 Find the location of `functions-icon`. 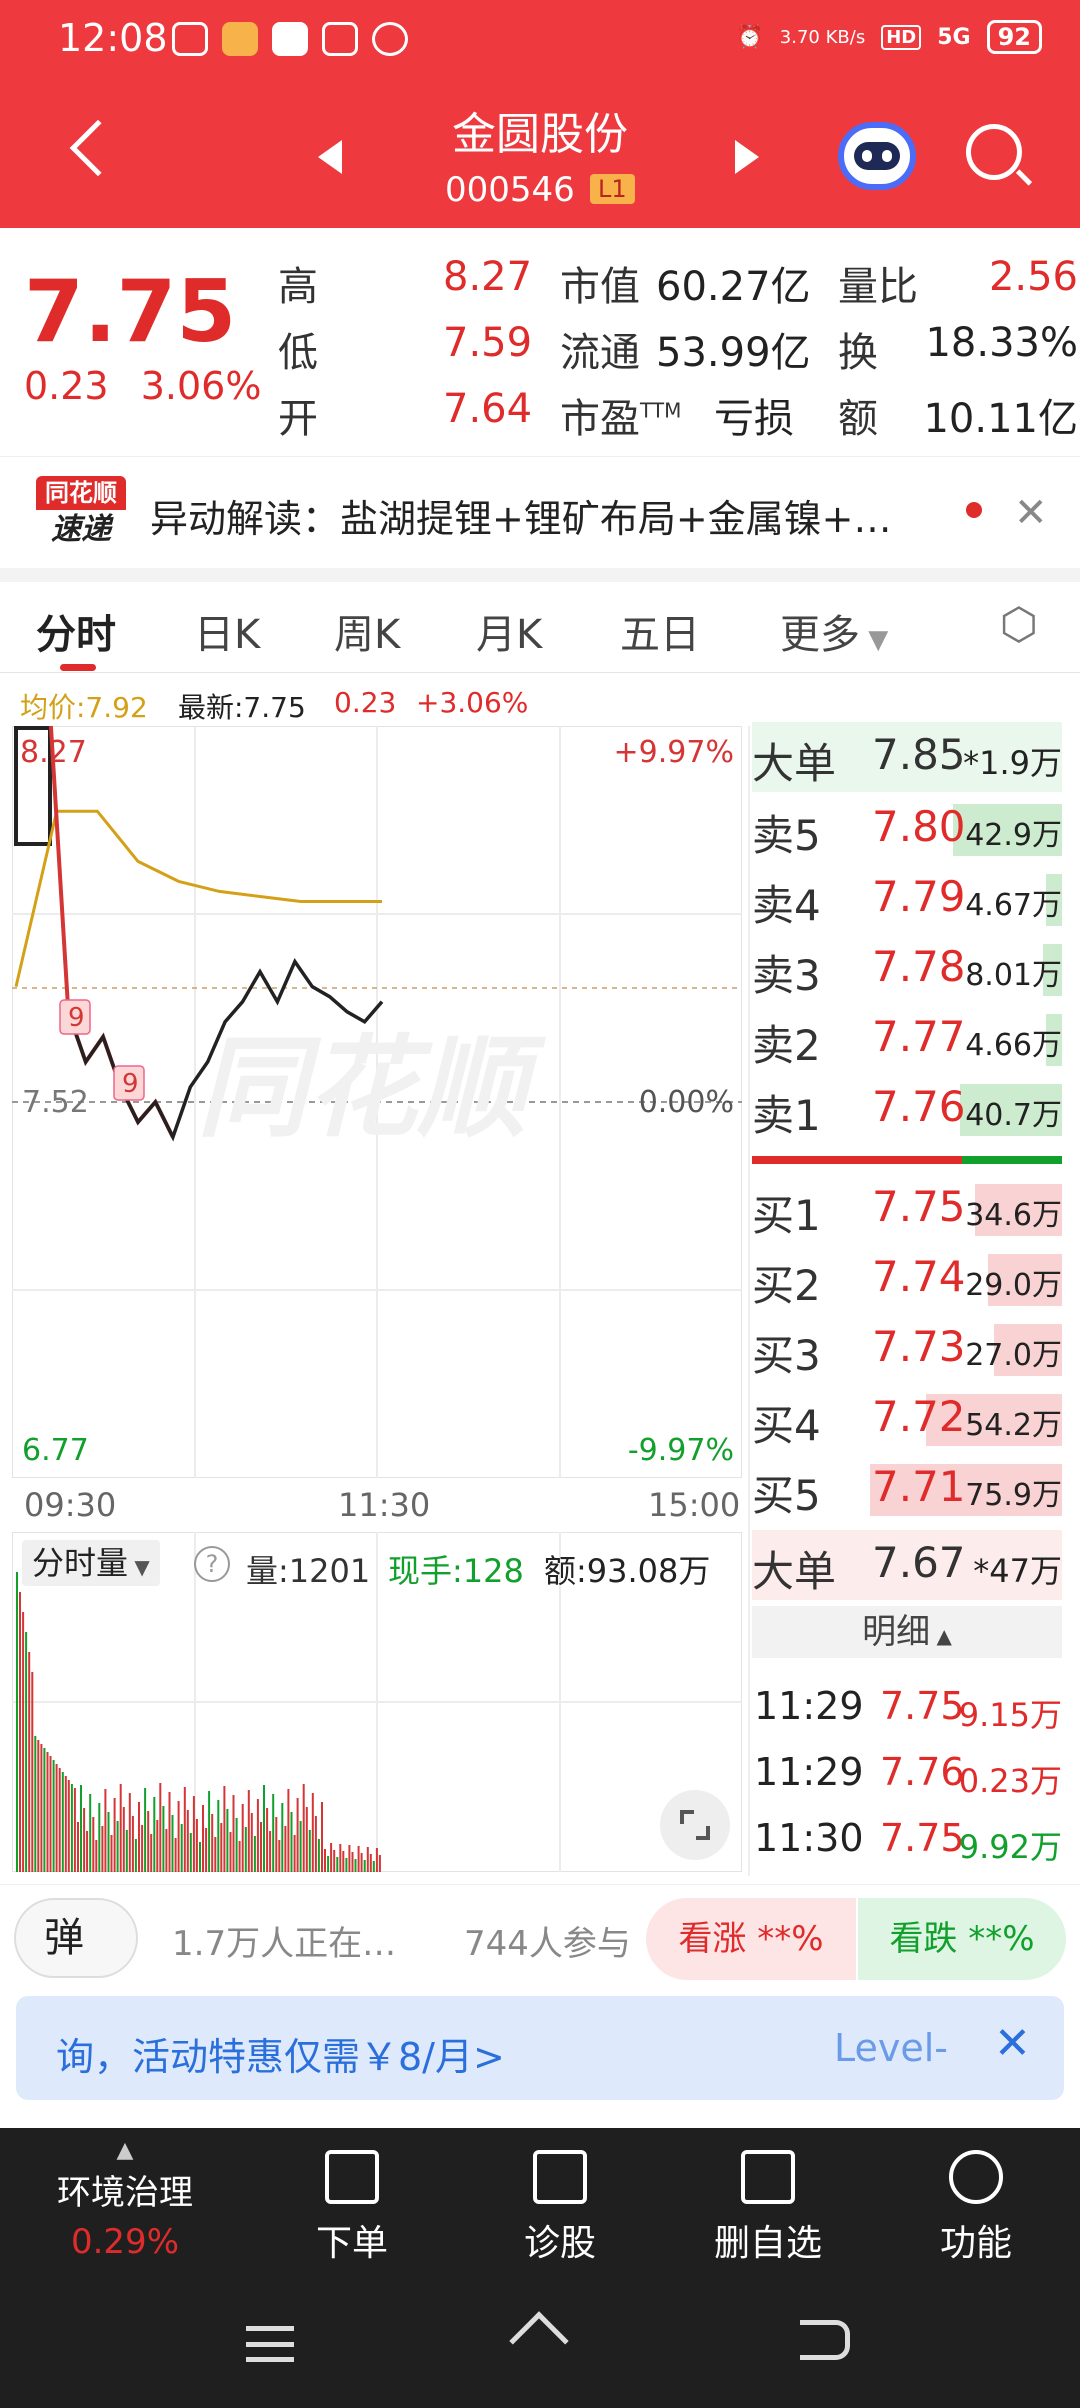

functions-icon is located at coordinates (976, 2177).